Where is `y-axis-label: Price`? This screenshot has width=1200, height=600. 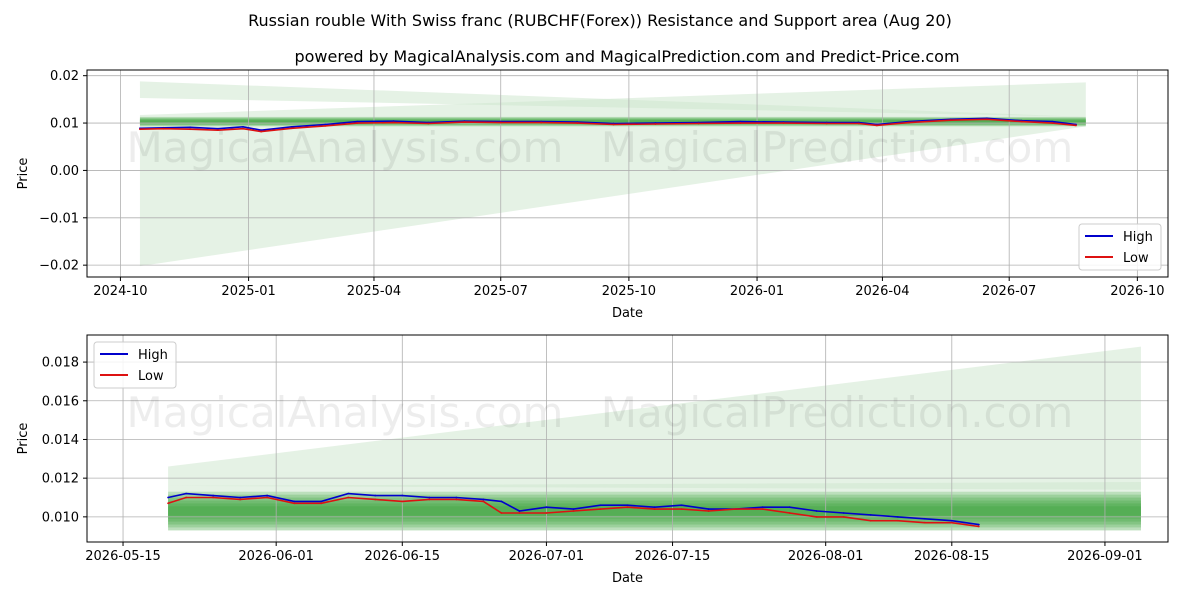 y-axis-label: Price is located at coordinates (23, 439).